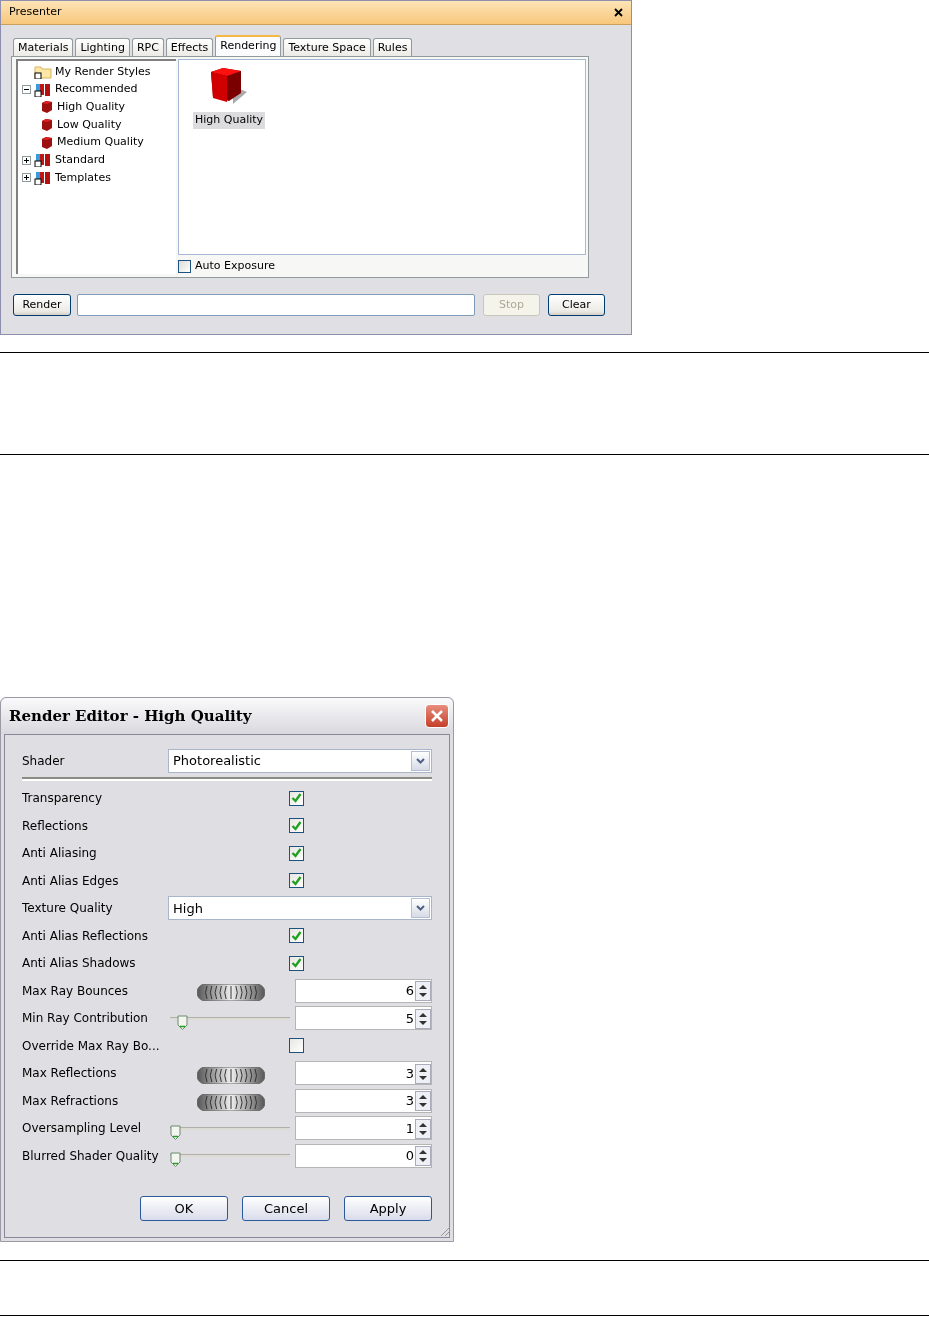  Describe the element at coordinates (300, 760) in the screenshot. I see `dropdown: Photorealistic` at that location.